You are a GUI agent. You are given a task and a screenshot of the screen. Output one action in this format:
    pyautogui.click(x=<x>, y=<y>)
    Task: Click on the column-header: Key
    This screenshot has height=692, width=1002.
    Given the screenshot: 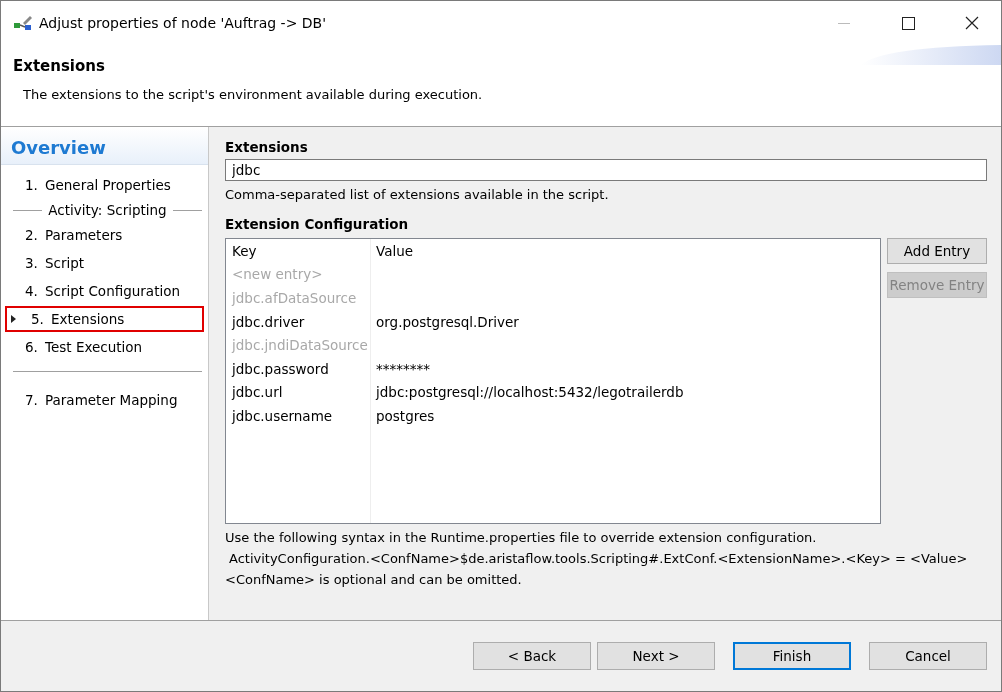 What is the action you would take?
    pyautogui.click(x=244, y=251)
    